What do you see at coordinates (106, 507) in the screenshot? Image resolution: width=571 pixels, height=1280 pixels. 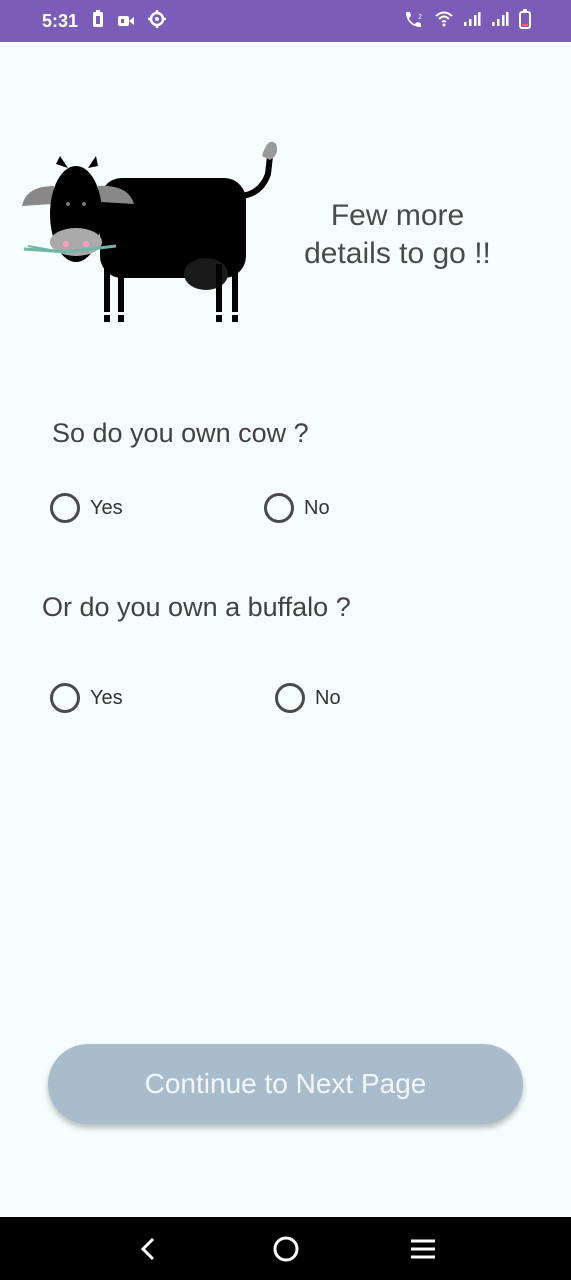 I see `radio-cow-yes-label: Yes` at bounding box center [106, 507].